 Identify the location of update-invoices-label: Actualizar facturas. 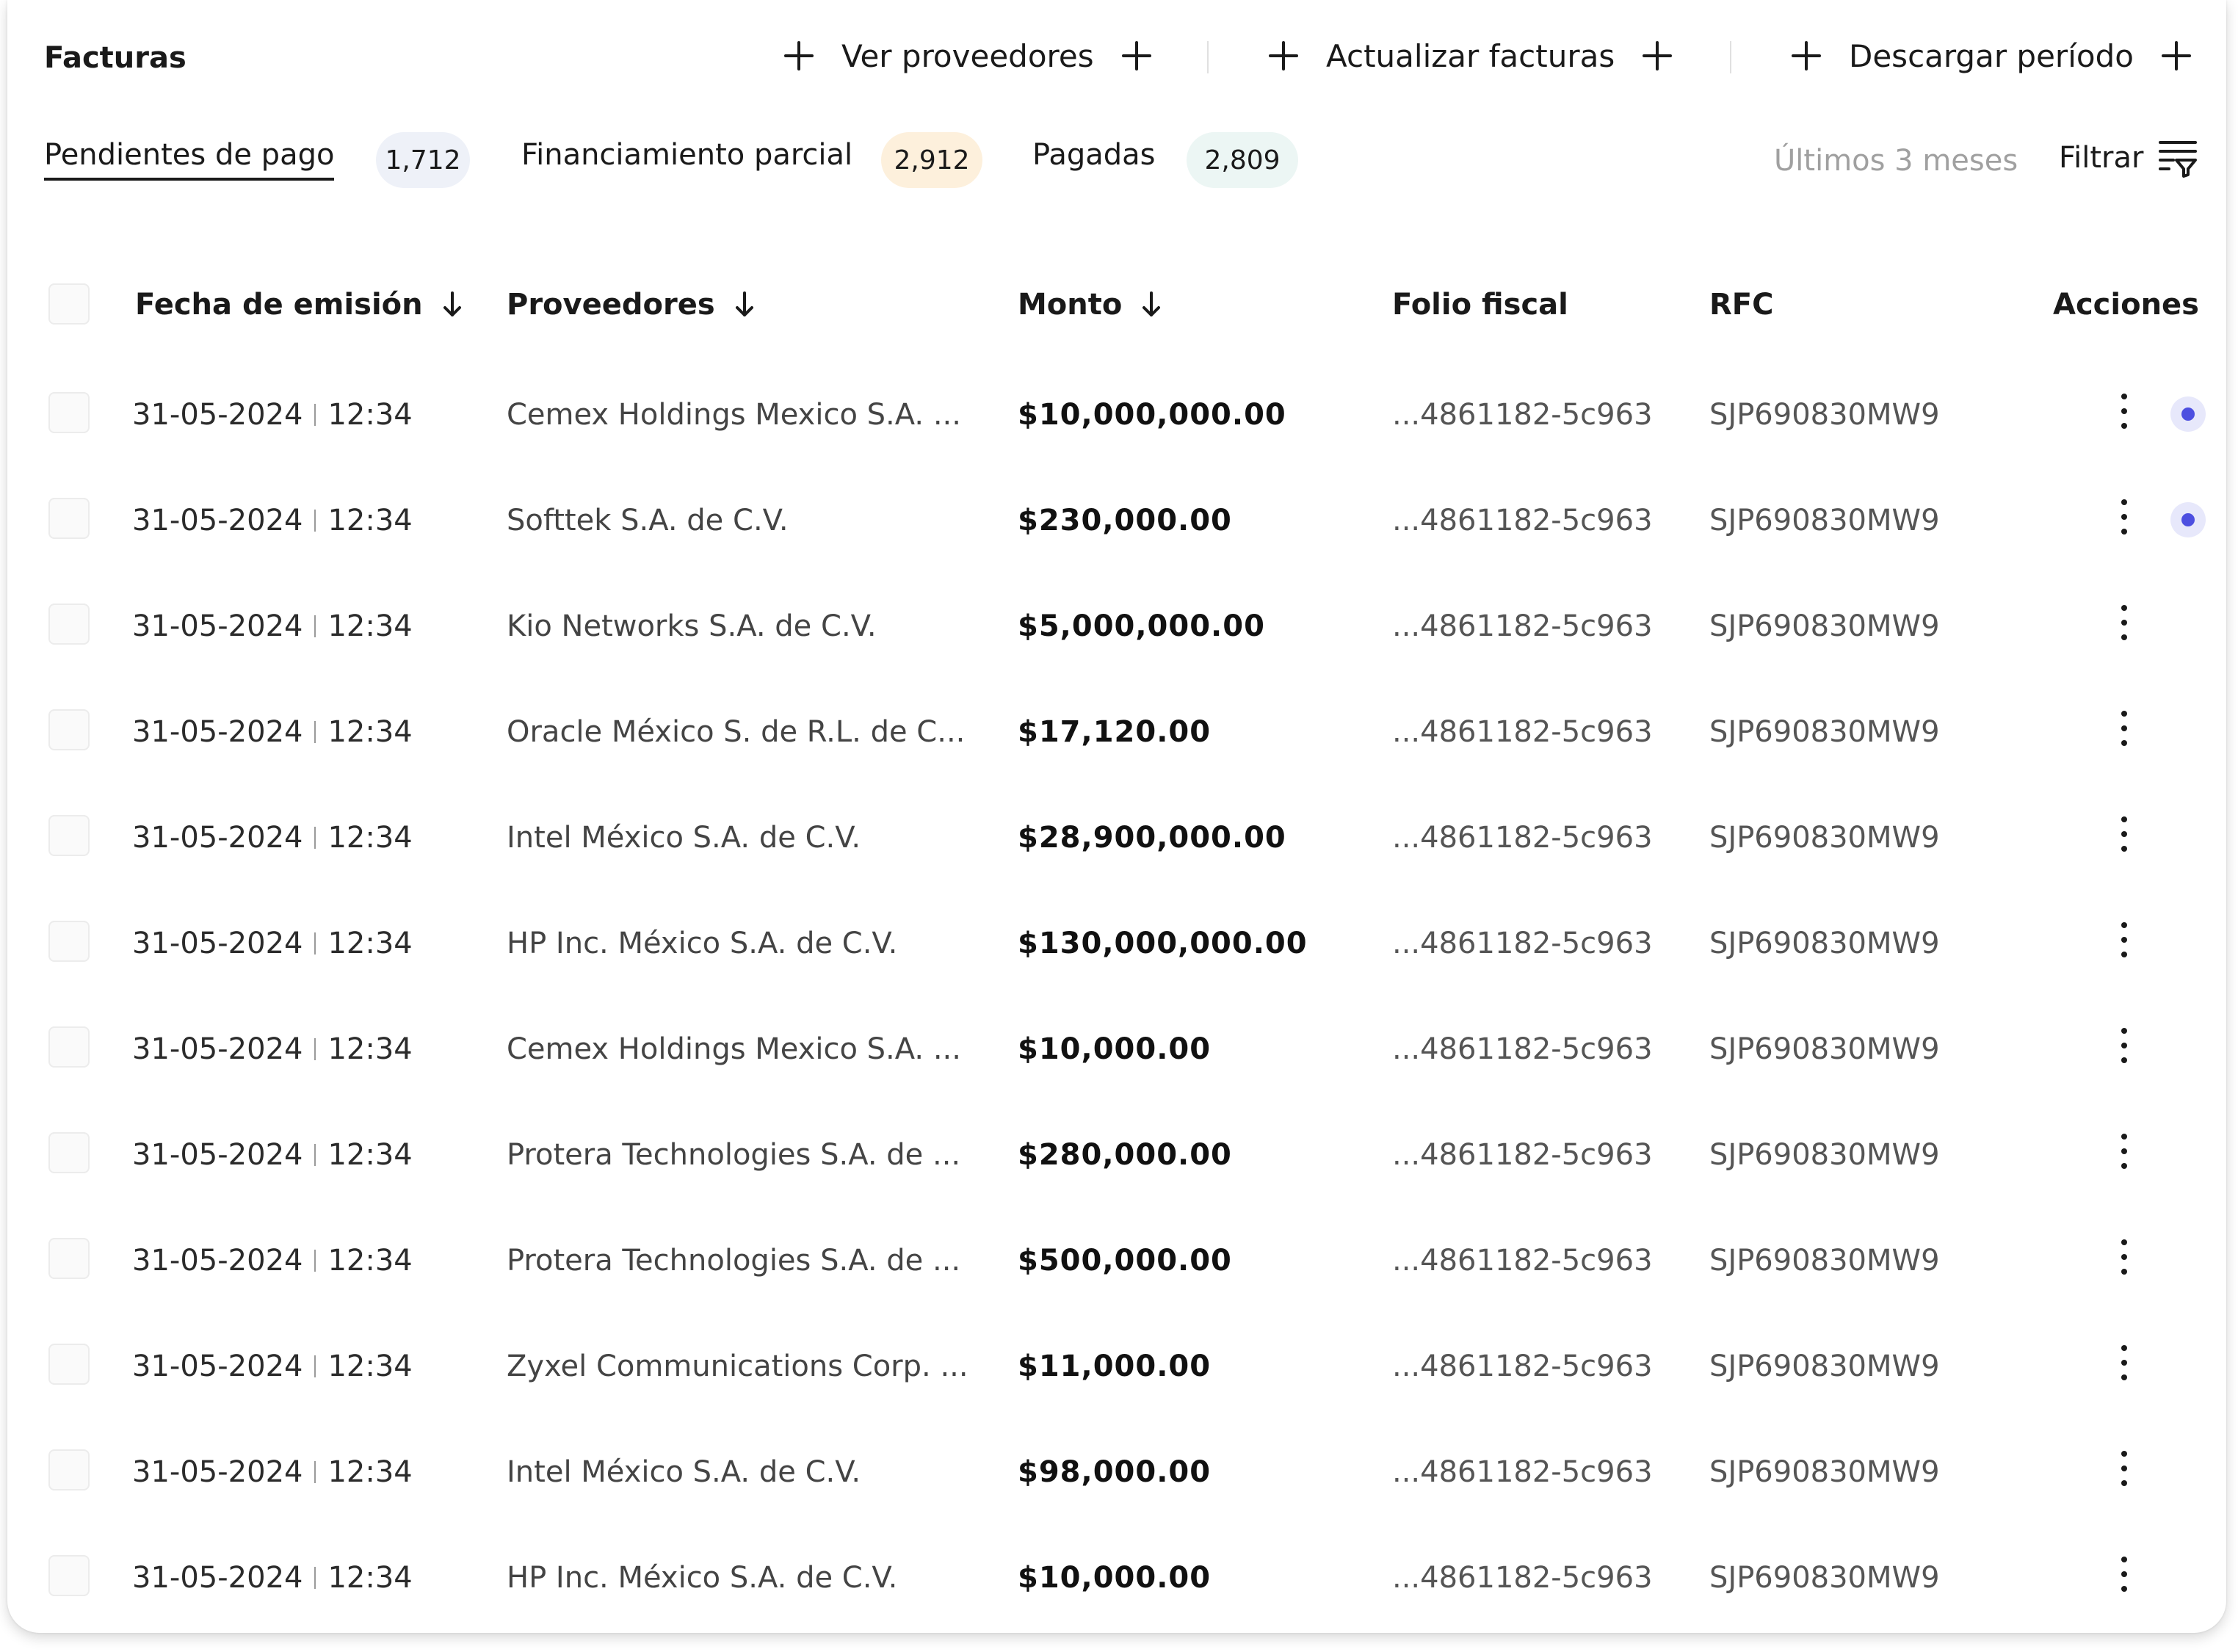
(1471, 55).